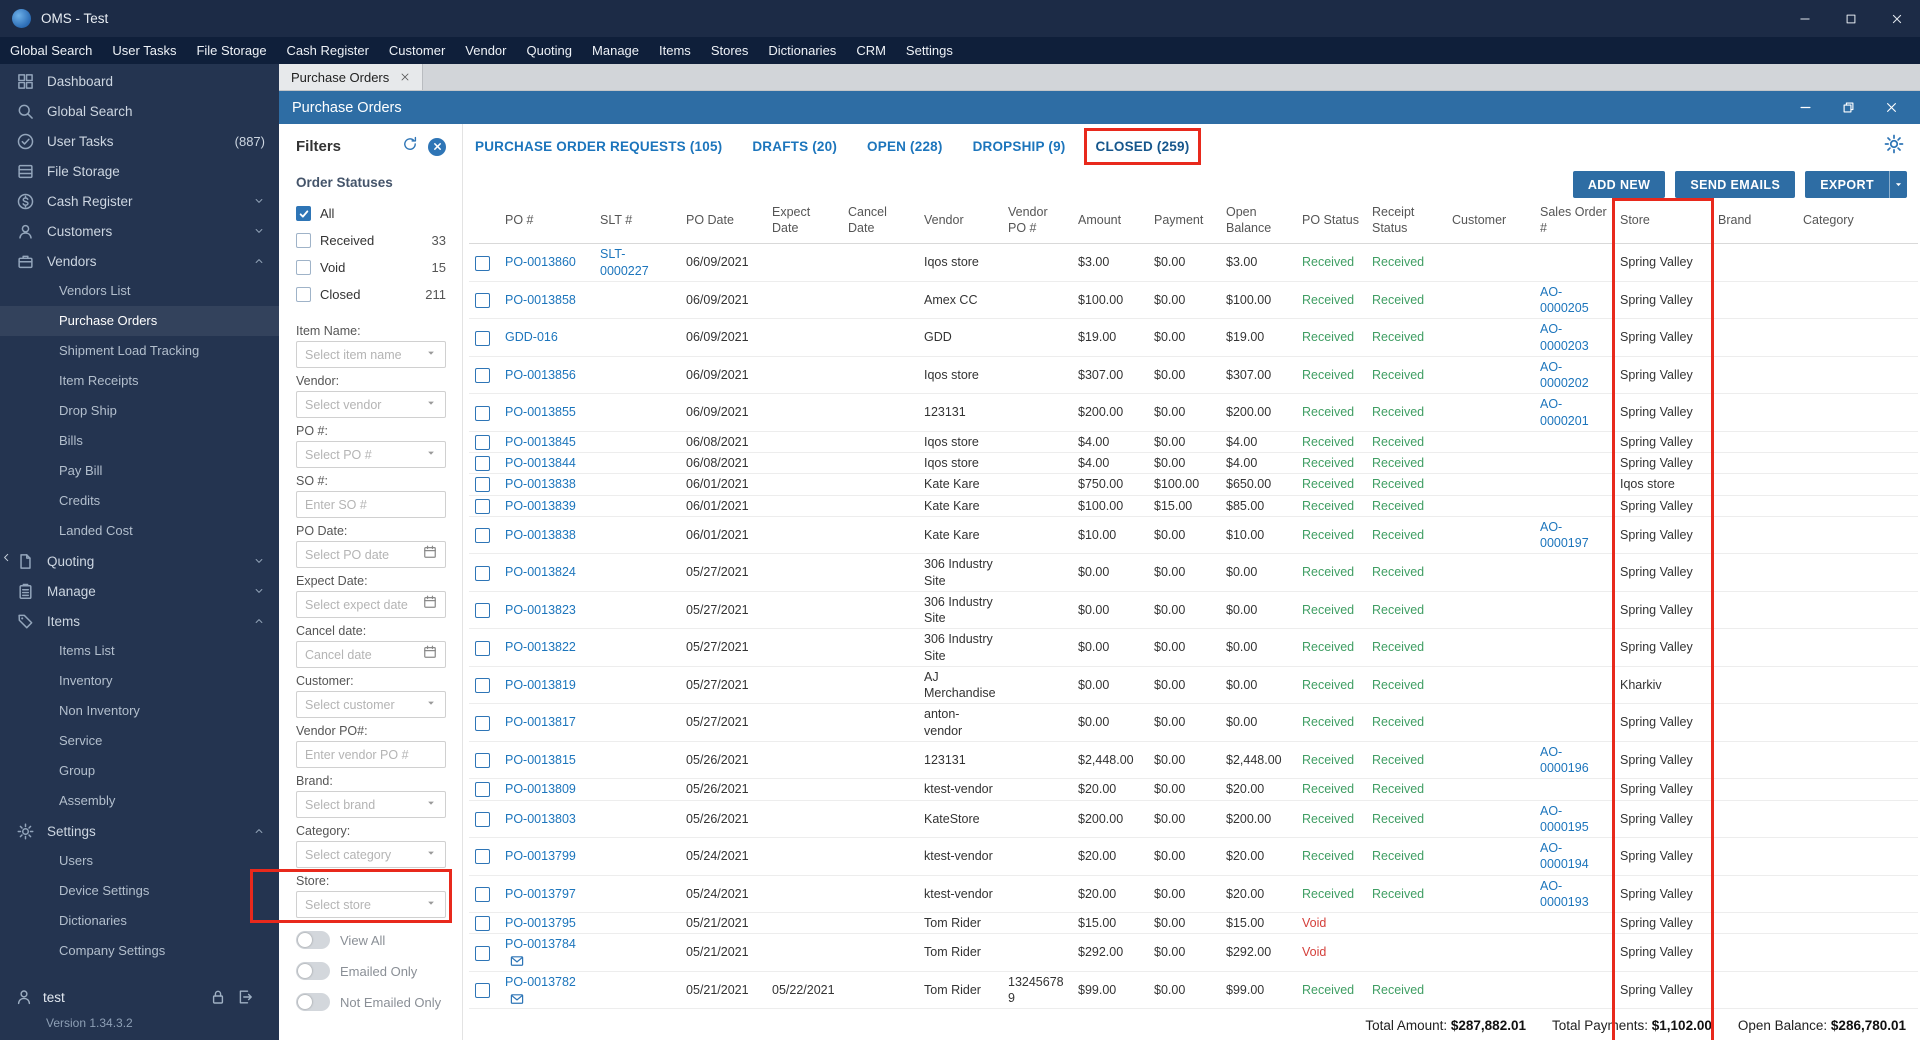 The width and height of the screenshot is (1920, 1040). Describe the element at coordinates (1564, 375) in the screenshot. I see `sales-order-link: AO-0000202` at that location.